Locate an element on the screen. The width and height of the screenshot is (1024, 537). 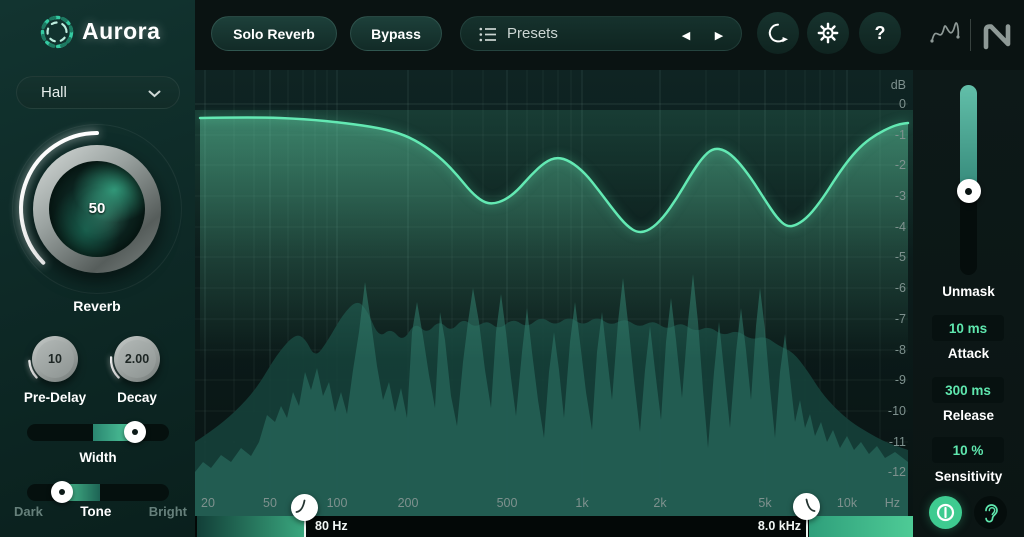
power-icon is located at coordinates (945, 512).